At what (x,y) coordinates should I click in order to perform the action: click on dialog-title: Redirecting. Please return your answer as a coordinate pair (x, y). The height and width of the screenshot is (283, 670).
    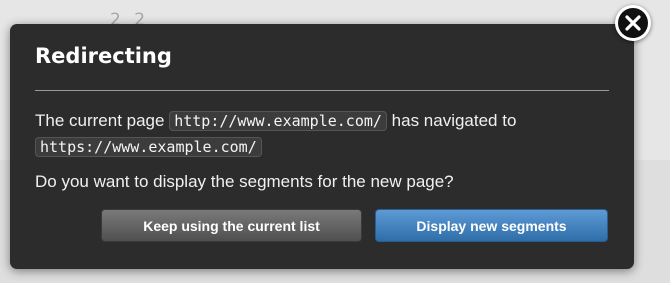
    Looking at the image, I should click on (103, 56).